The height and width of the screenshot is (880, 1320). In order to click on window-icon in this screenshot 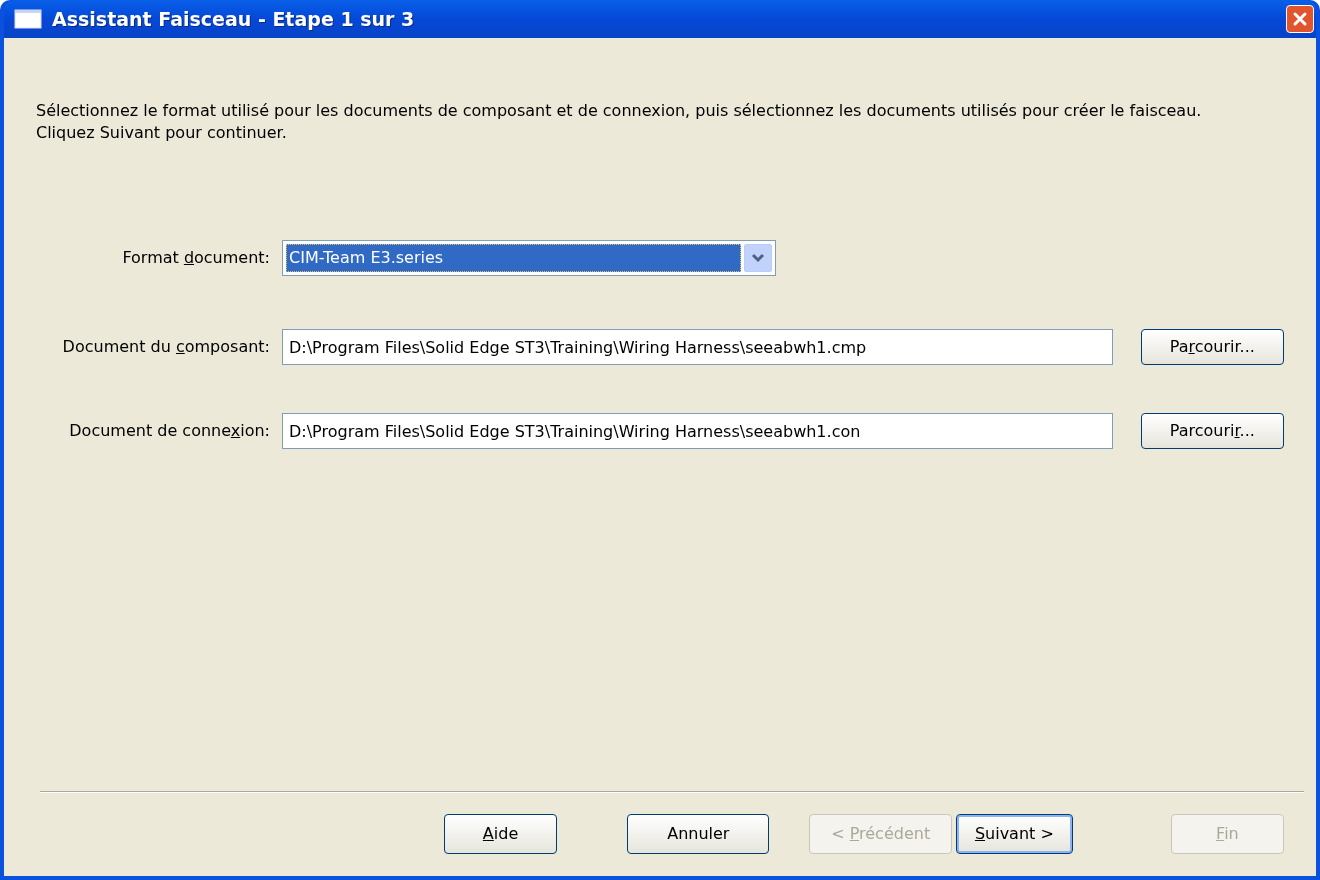, I will do `click(28, 19)`.